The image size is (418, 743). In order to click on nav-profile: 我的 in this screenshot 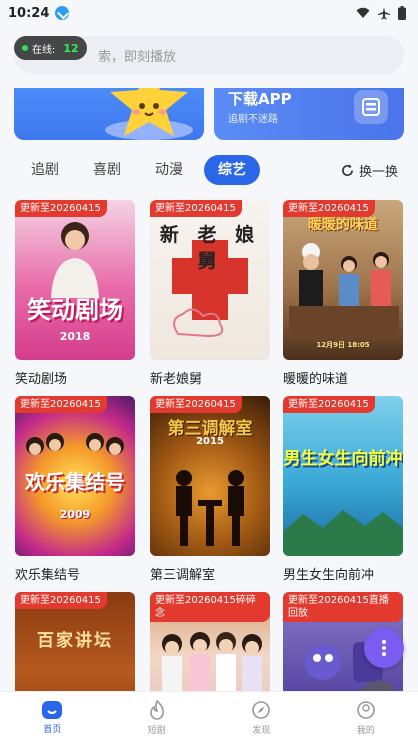, I will do `click(366, 717)`.